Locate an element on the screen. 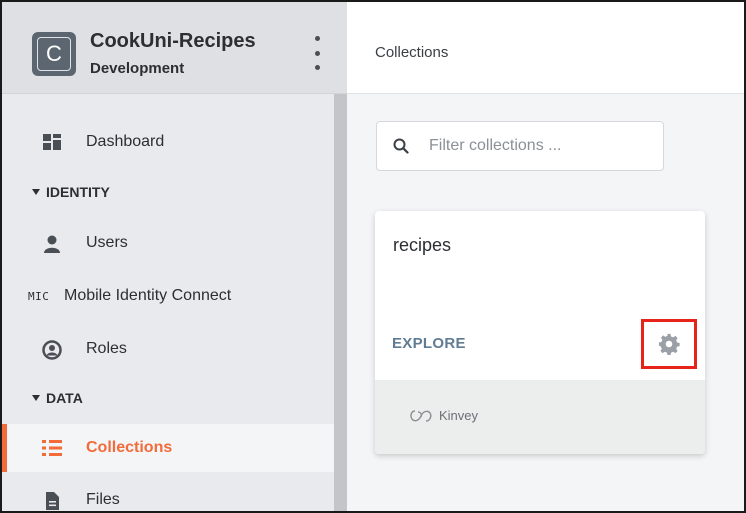 The width and height of the screenshot is (746, 513). file-icon is located at coordinates (52, 501).